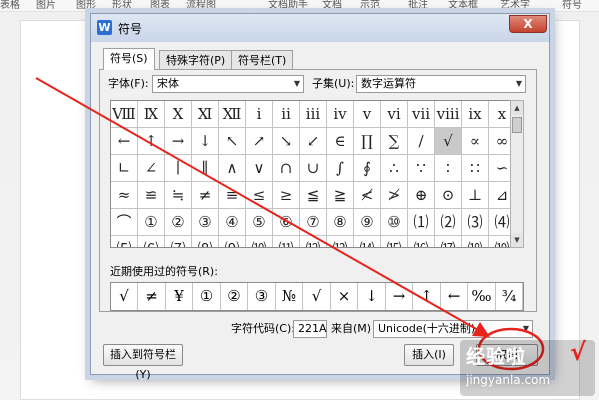 The height and width of the screenshot is (400, 599). What do you see at coordinates (496, 357) in the screenshot?
I see `watermark-text: 经验啦` at bounding box center [496, 357].